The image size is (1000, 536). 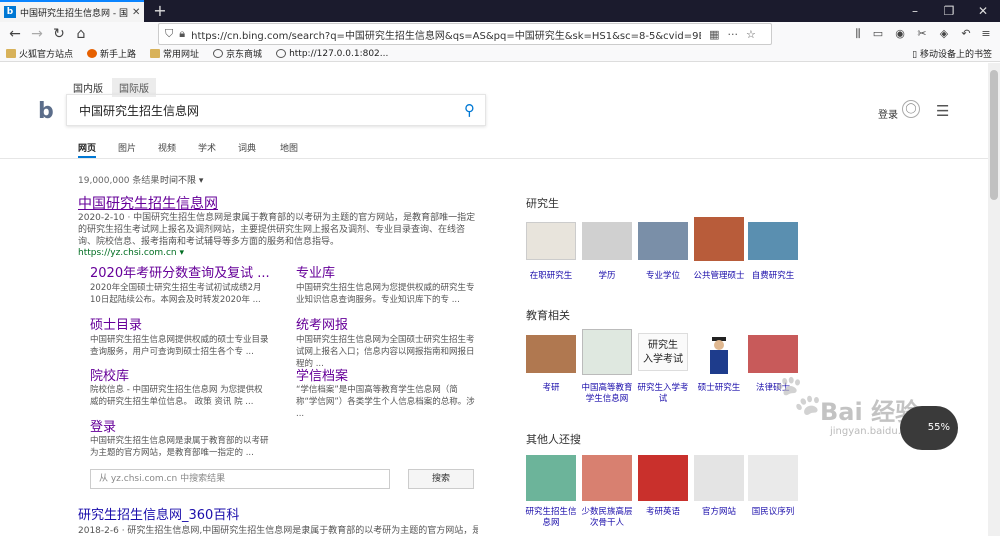 I want to click on forward-button: →, so click(x=37, y=34).